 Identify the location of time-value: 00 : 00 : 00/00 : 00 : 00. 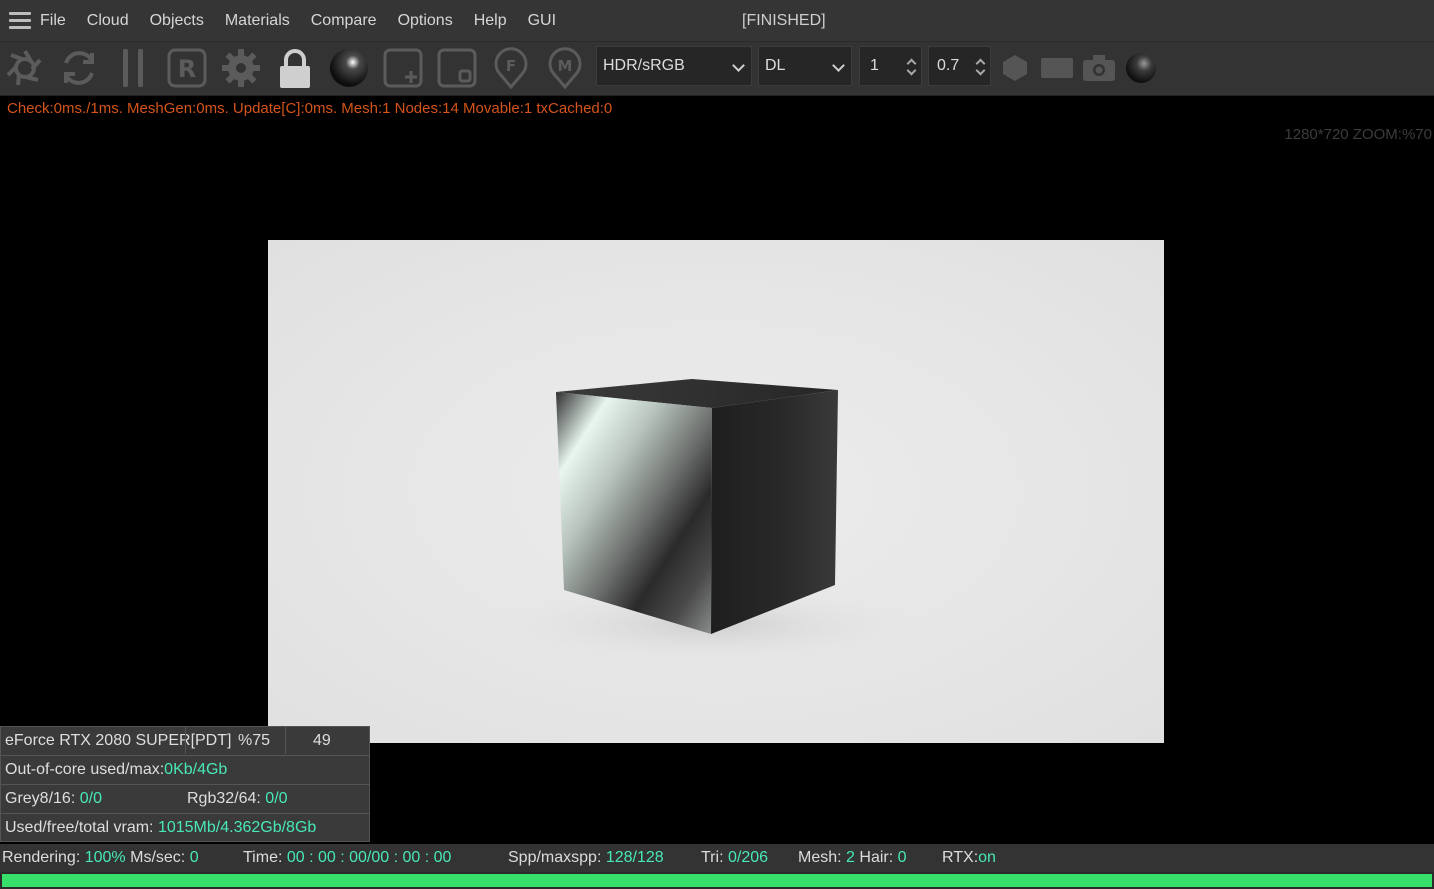
(369, 857).